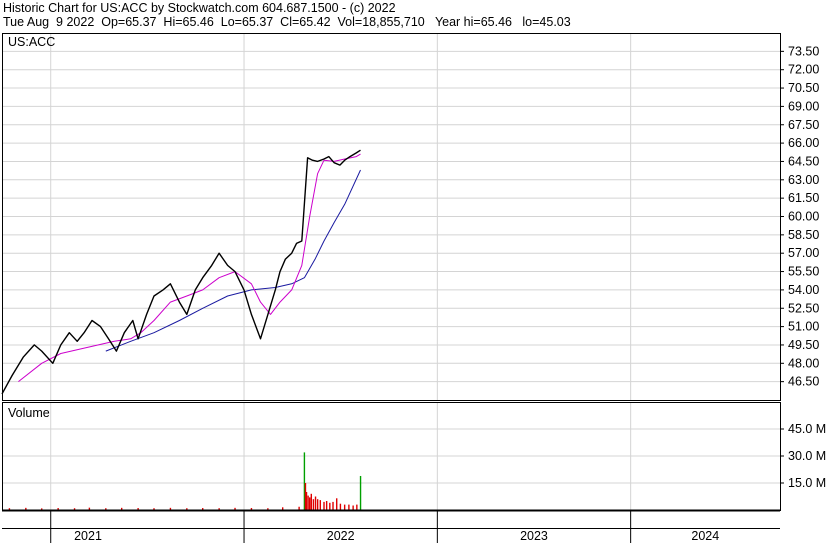 The width and height of the screenshot is (830, 543). Describe the element at coordinates (803, 308) in the screenshot. I see `price-tick-label: 52.50` at that location.